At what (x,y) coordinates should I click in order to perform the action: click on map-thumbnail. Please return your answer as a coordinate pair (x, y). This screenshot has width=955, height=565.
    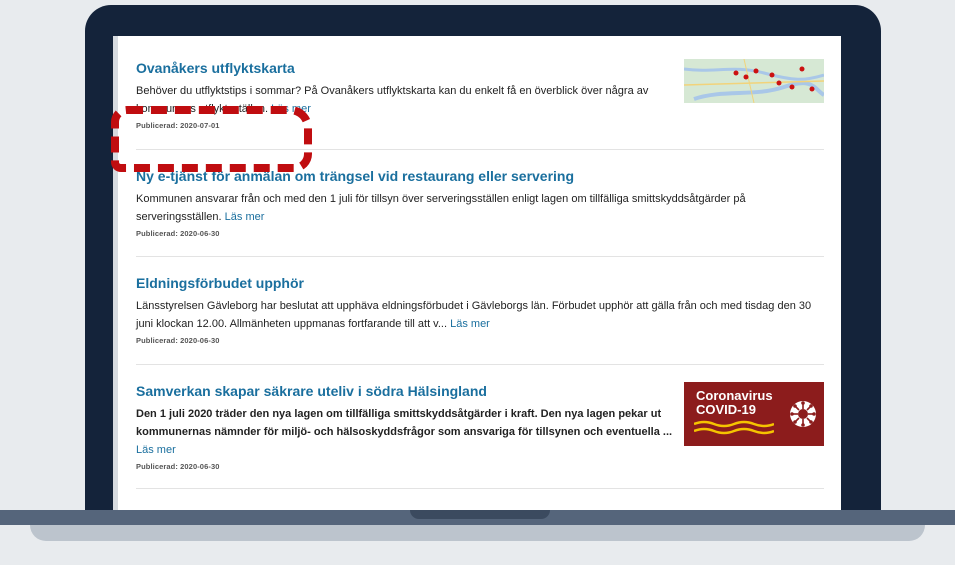
    Looking at the image, I should click on (754, 81).